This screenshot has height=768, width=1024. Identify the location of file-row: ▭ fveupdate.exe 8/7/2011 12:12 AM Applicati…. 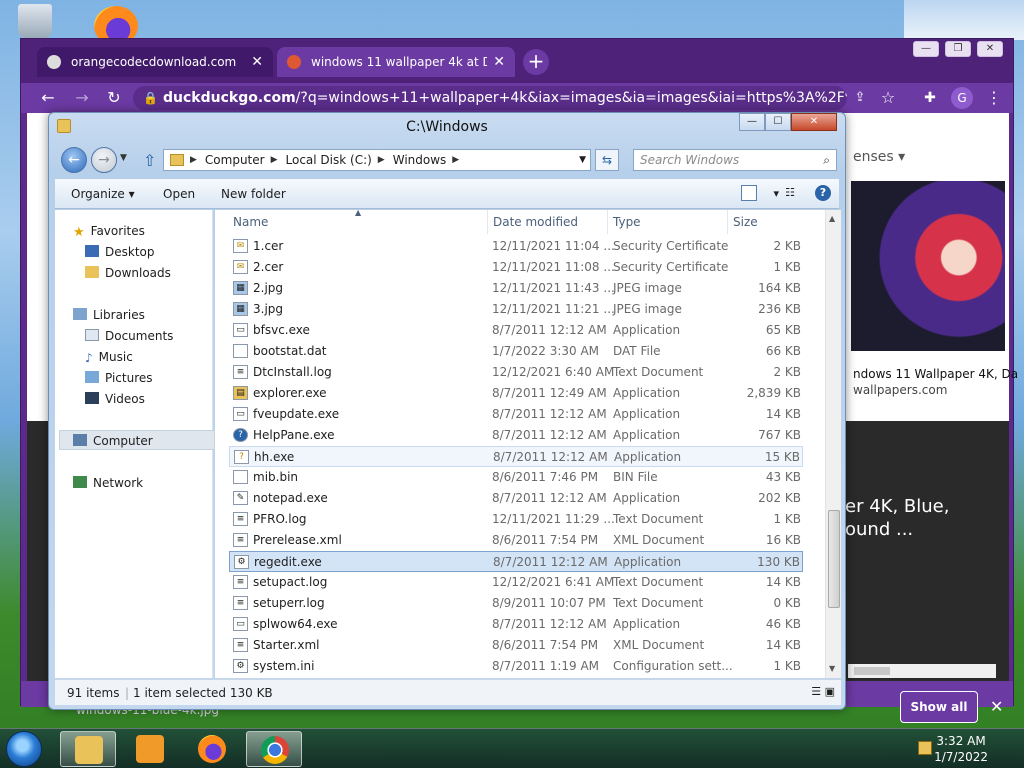
(516, 414).